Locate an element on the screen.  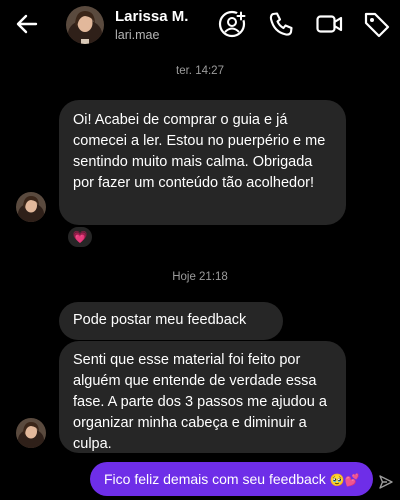
sent-message-text: Fico feliz demais com seu feedback is located at coordinates (215, 479).